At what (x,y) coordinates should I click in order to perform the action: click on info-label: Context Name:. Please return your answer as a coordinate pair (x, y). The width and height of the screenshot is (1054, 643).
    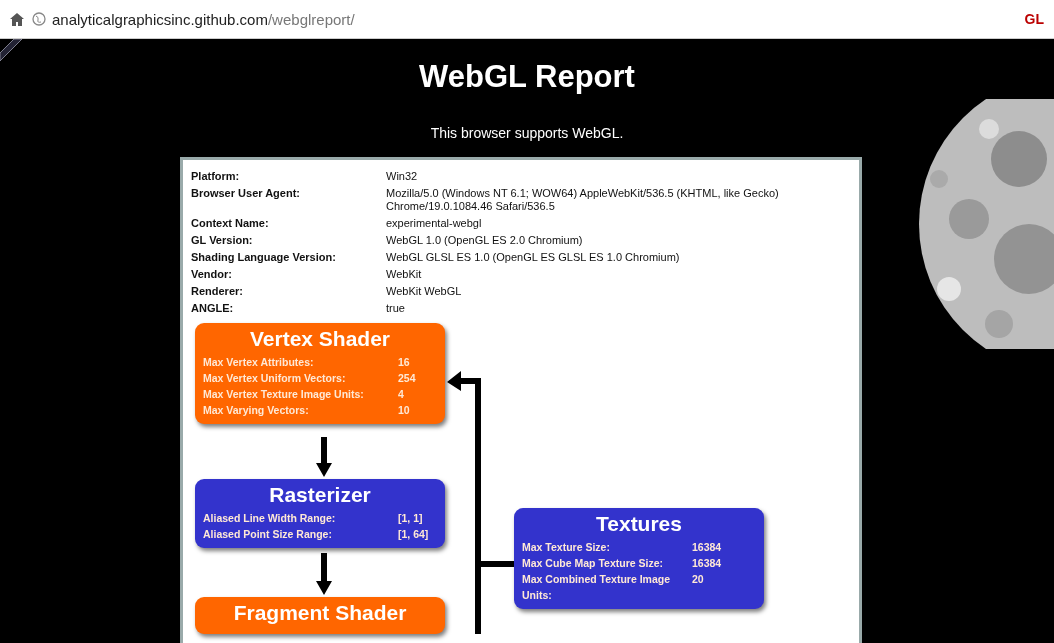
    Looking at the image, I should click on (230, 223).